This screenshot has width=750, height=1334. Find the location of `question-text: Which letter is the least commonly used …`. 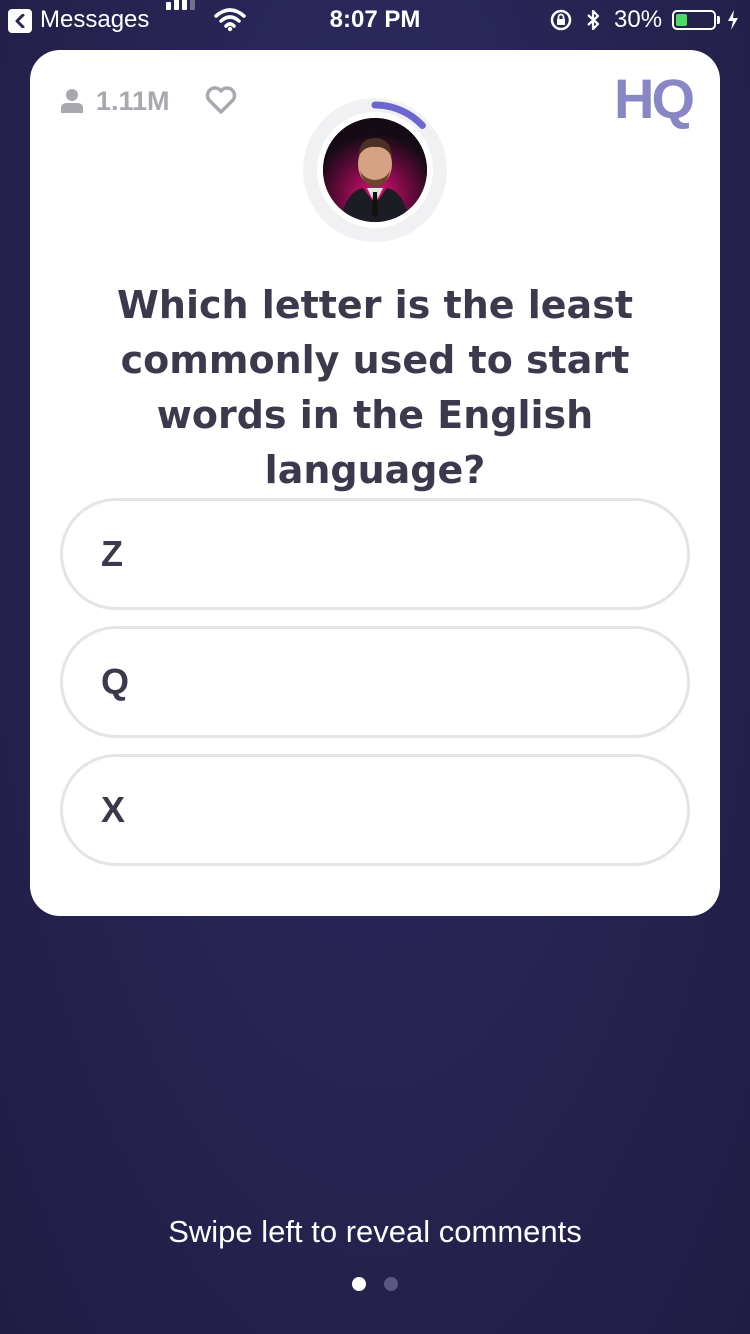

question-text: Which letter is the least commonly used … is located at coordinates (375, 387).